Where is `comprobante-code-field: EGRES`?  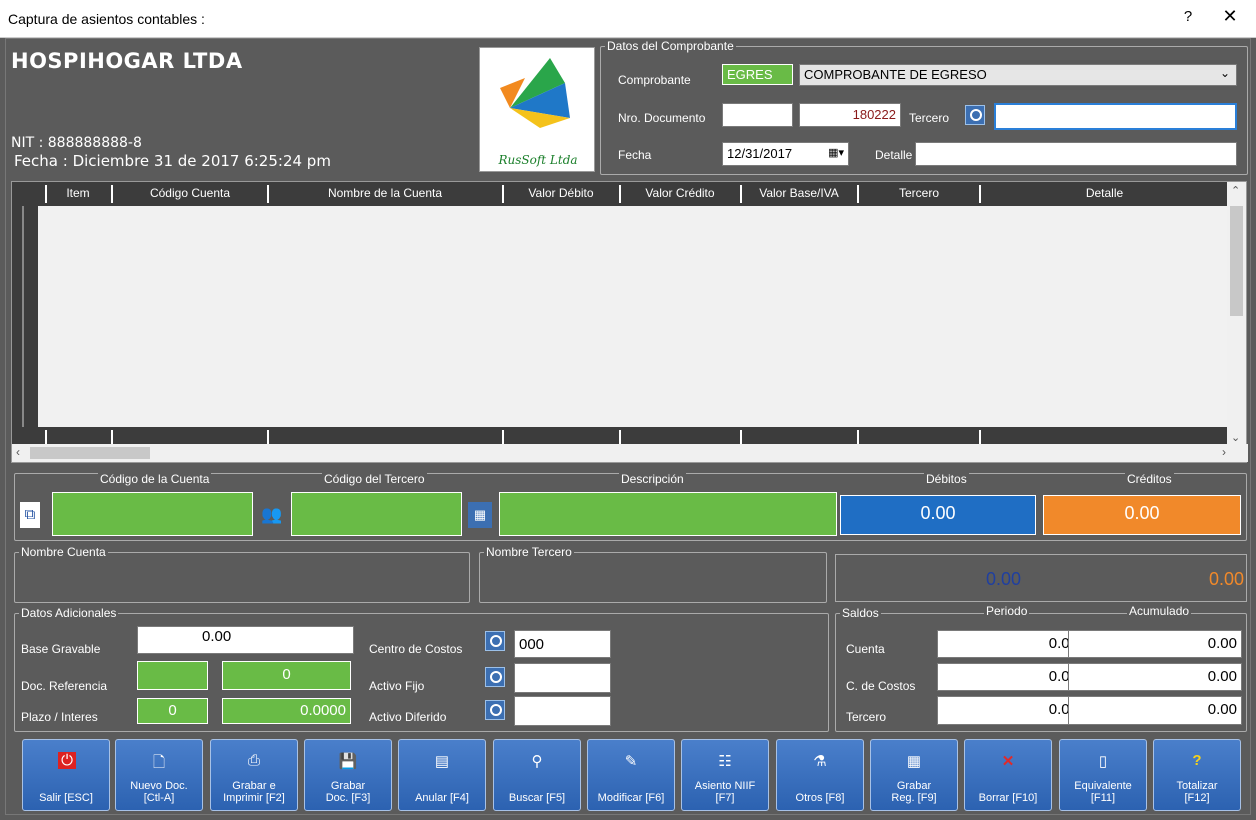 comprobante-code-field: EGRES is located at coordinates (757, 74).